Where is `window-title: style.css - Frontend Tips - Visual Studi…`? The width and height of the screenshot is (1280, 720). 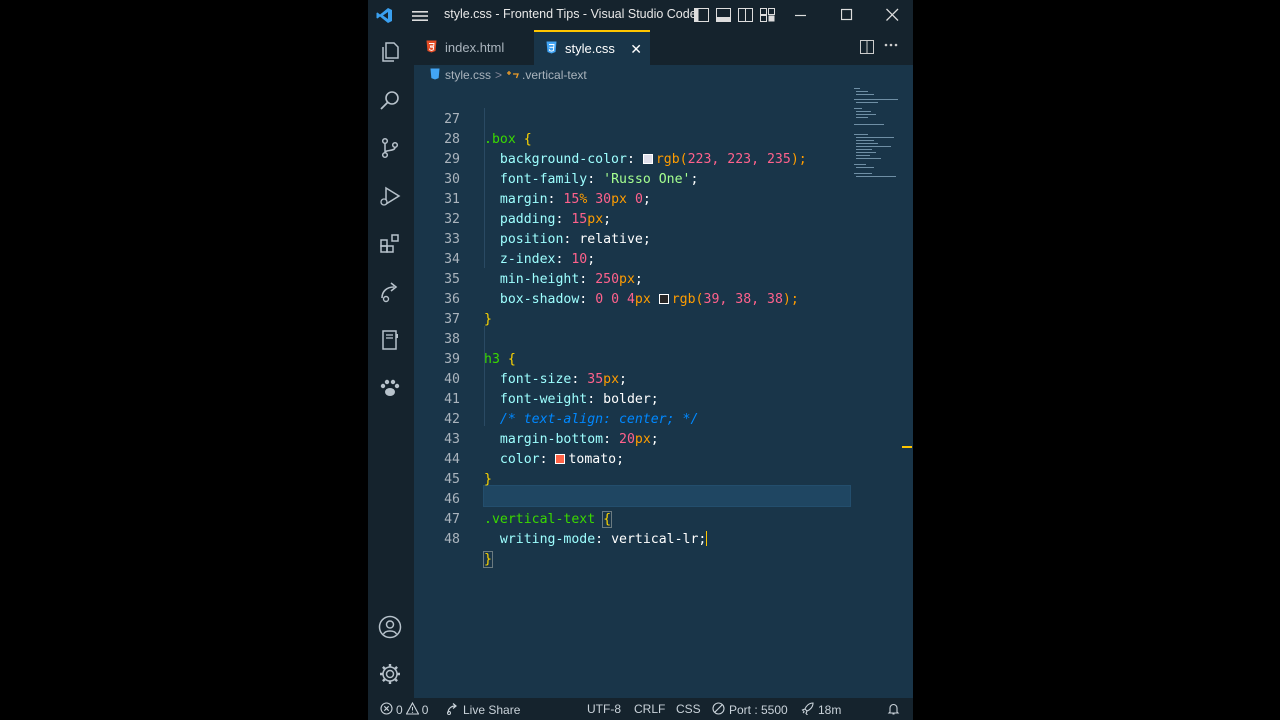 window-title: style.css - Frontend Tips - Visual Studi… is located at coordinates (570, 14).